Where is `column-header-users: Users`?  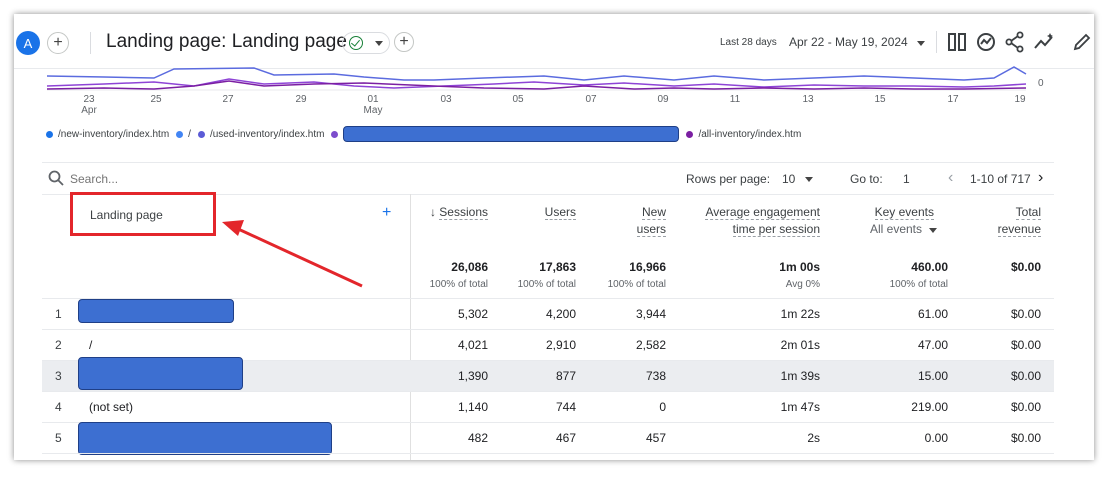 column-header-users: Users is located at coordinates (545, 212).